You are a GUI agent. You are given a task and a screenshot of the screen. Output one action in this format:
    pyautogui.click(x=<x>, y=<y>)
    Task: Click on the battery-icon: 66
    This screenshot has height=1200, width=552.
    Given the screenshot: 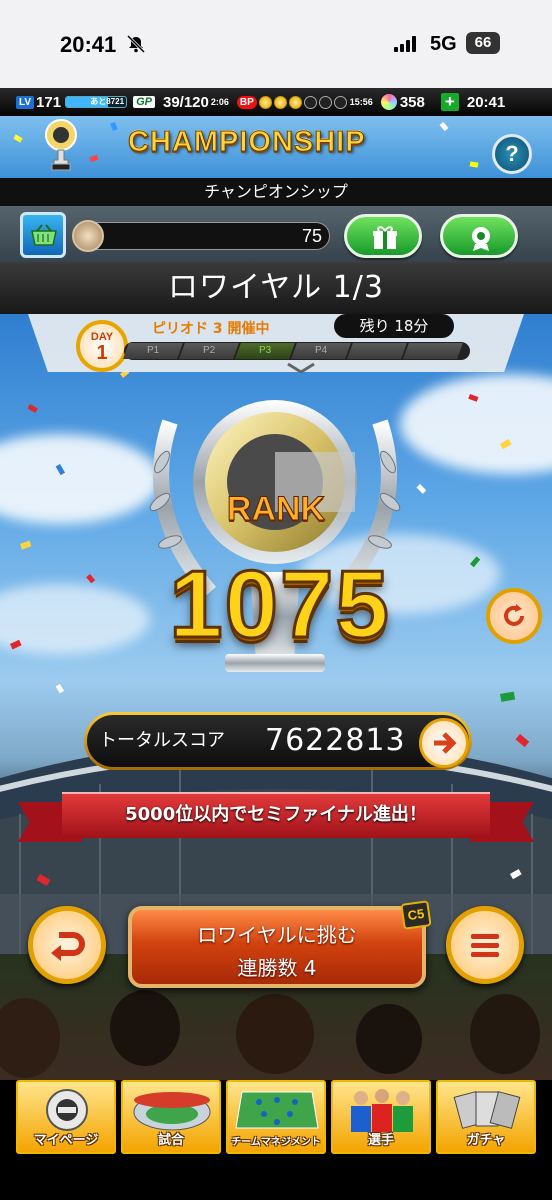 What is the action you would take?
    pyautogui.click(x=483, y=43)
    